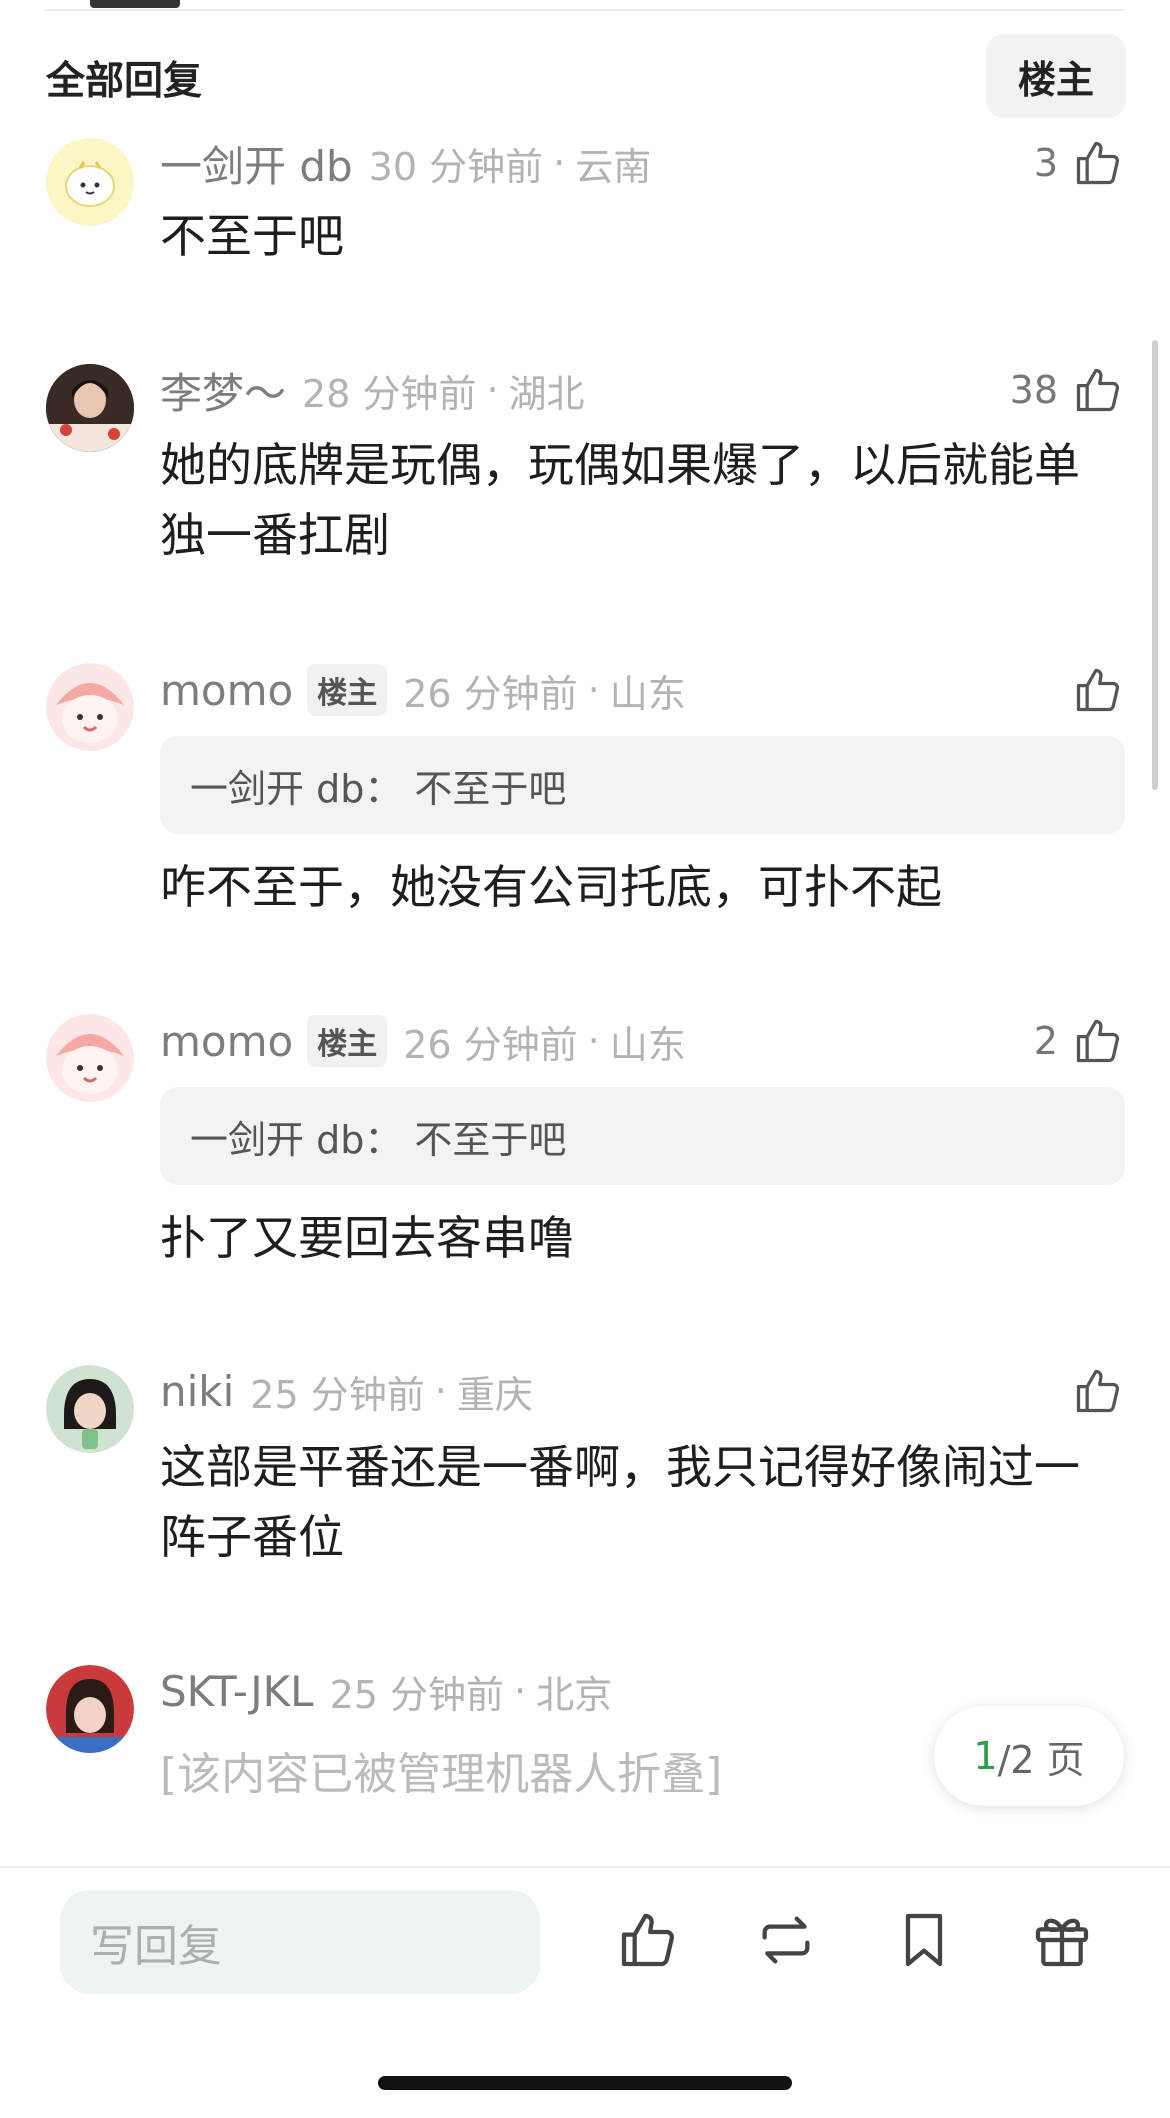 This screenshot has width=1170, height=2118. I want to click on comment-meta: 一剑开 db 30 分钟前 · 云南, so click(406, 163).